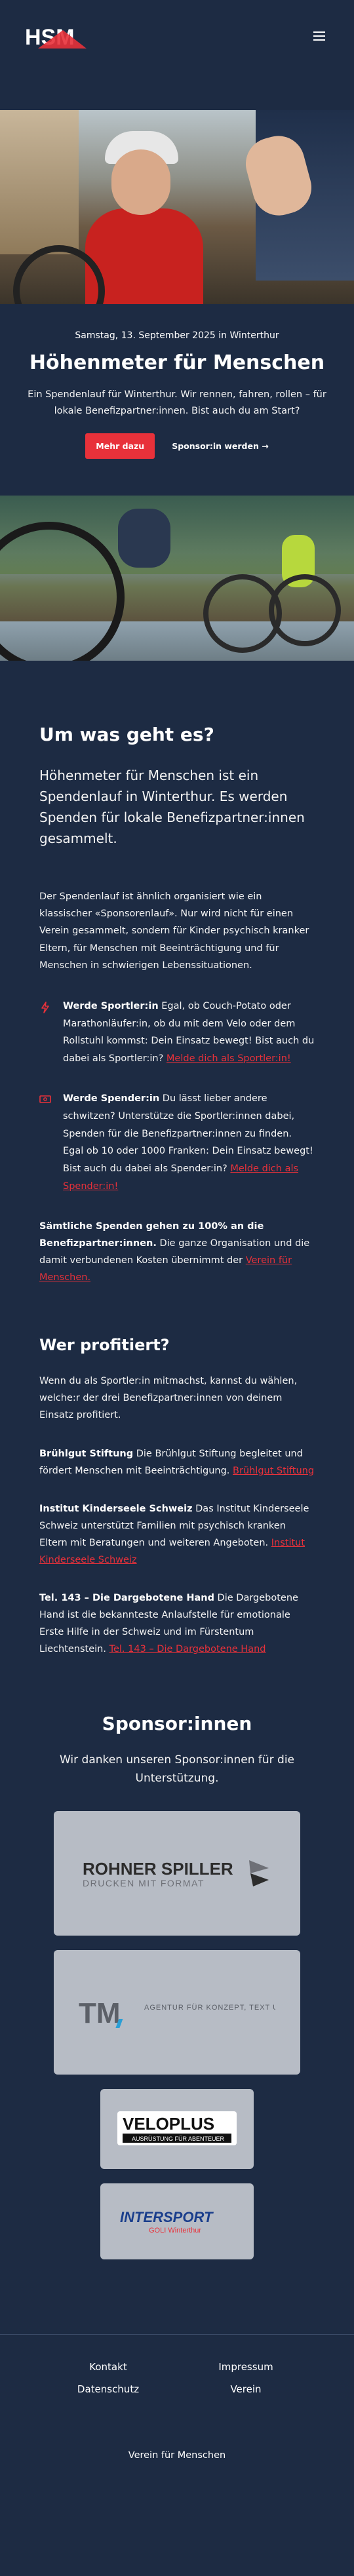 The height and width of the screenshot is (2576, 354). I want to click on site-header: HSM, so click(177, 55).